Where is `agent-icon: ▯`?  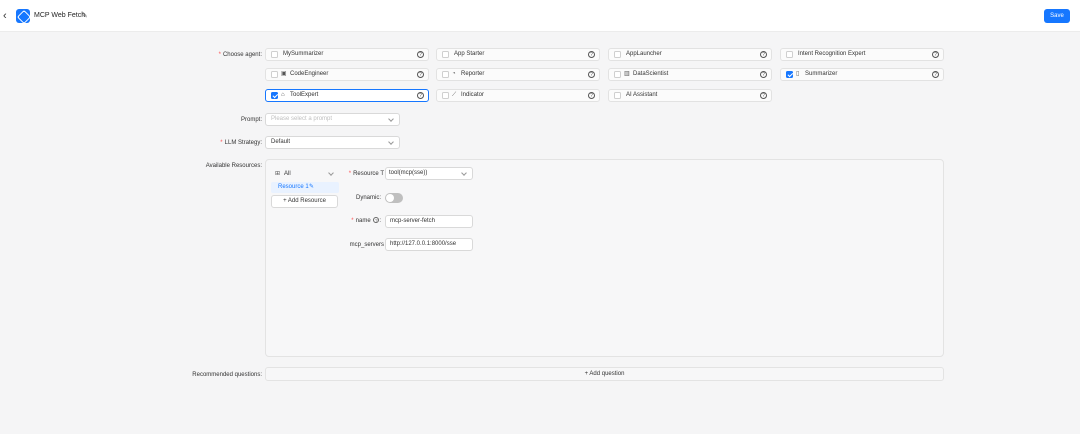
agent-icon: ▯ is located at coordinates (798, 74).